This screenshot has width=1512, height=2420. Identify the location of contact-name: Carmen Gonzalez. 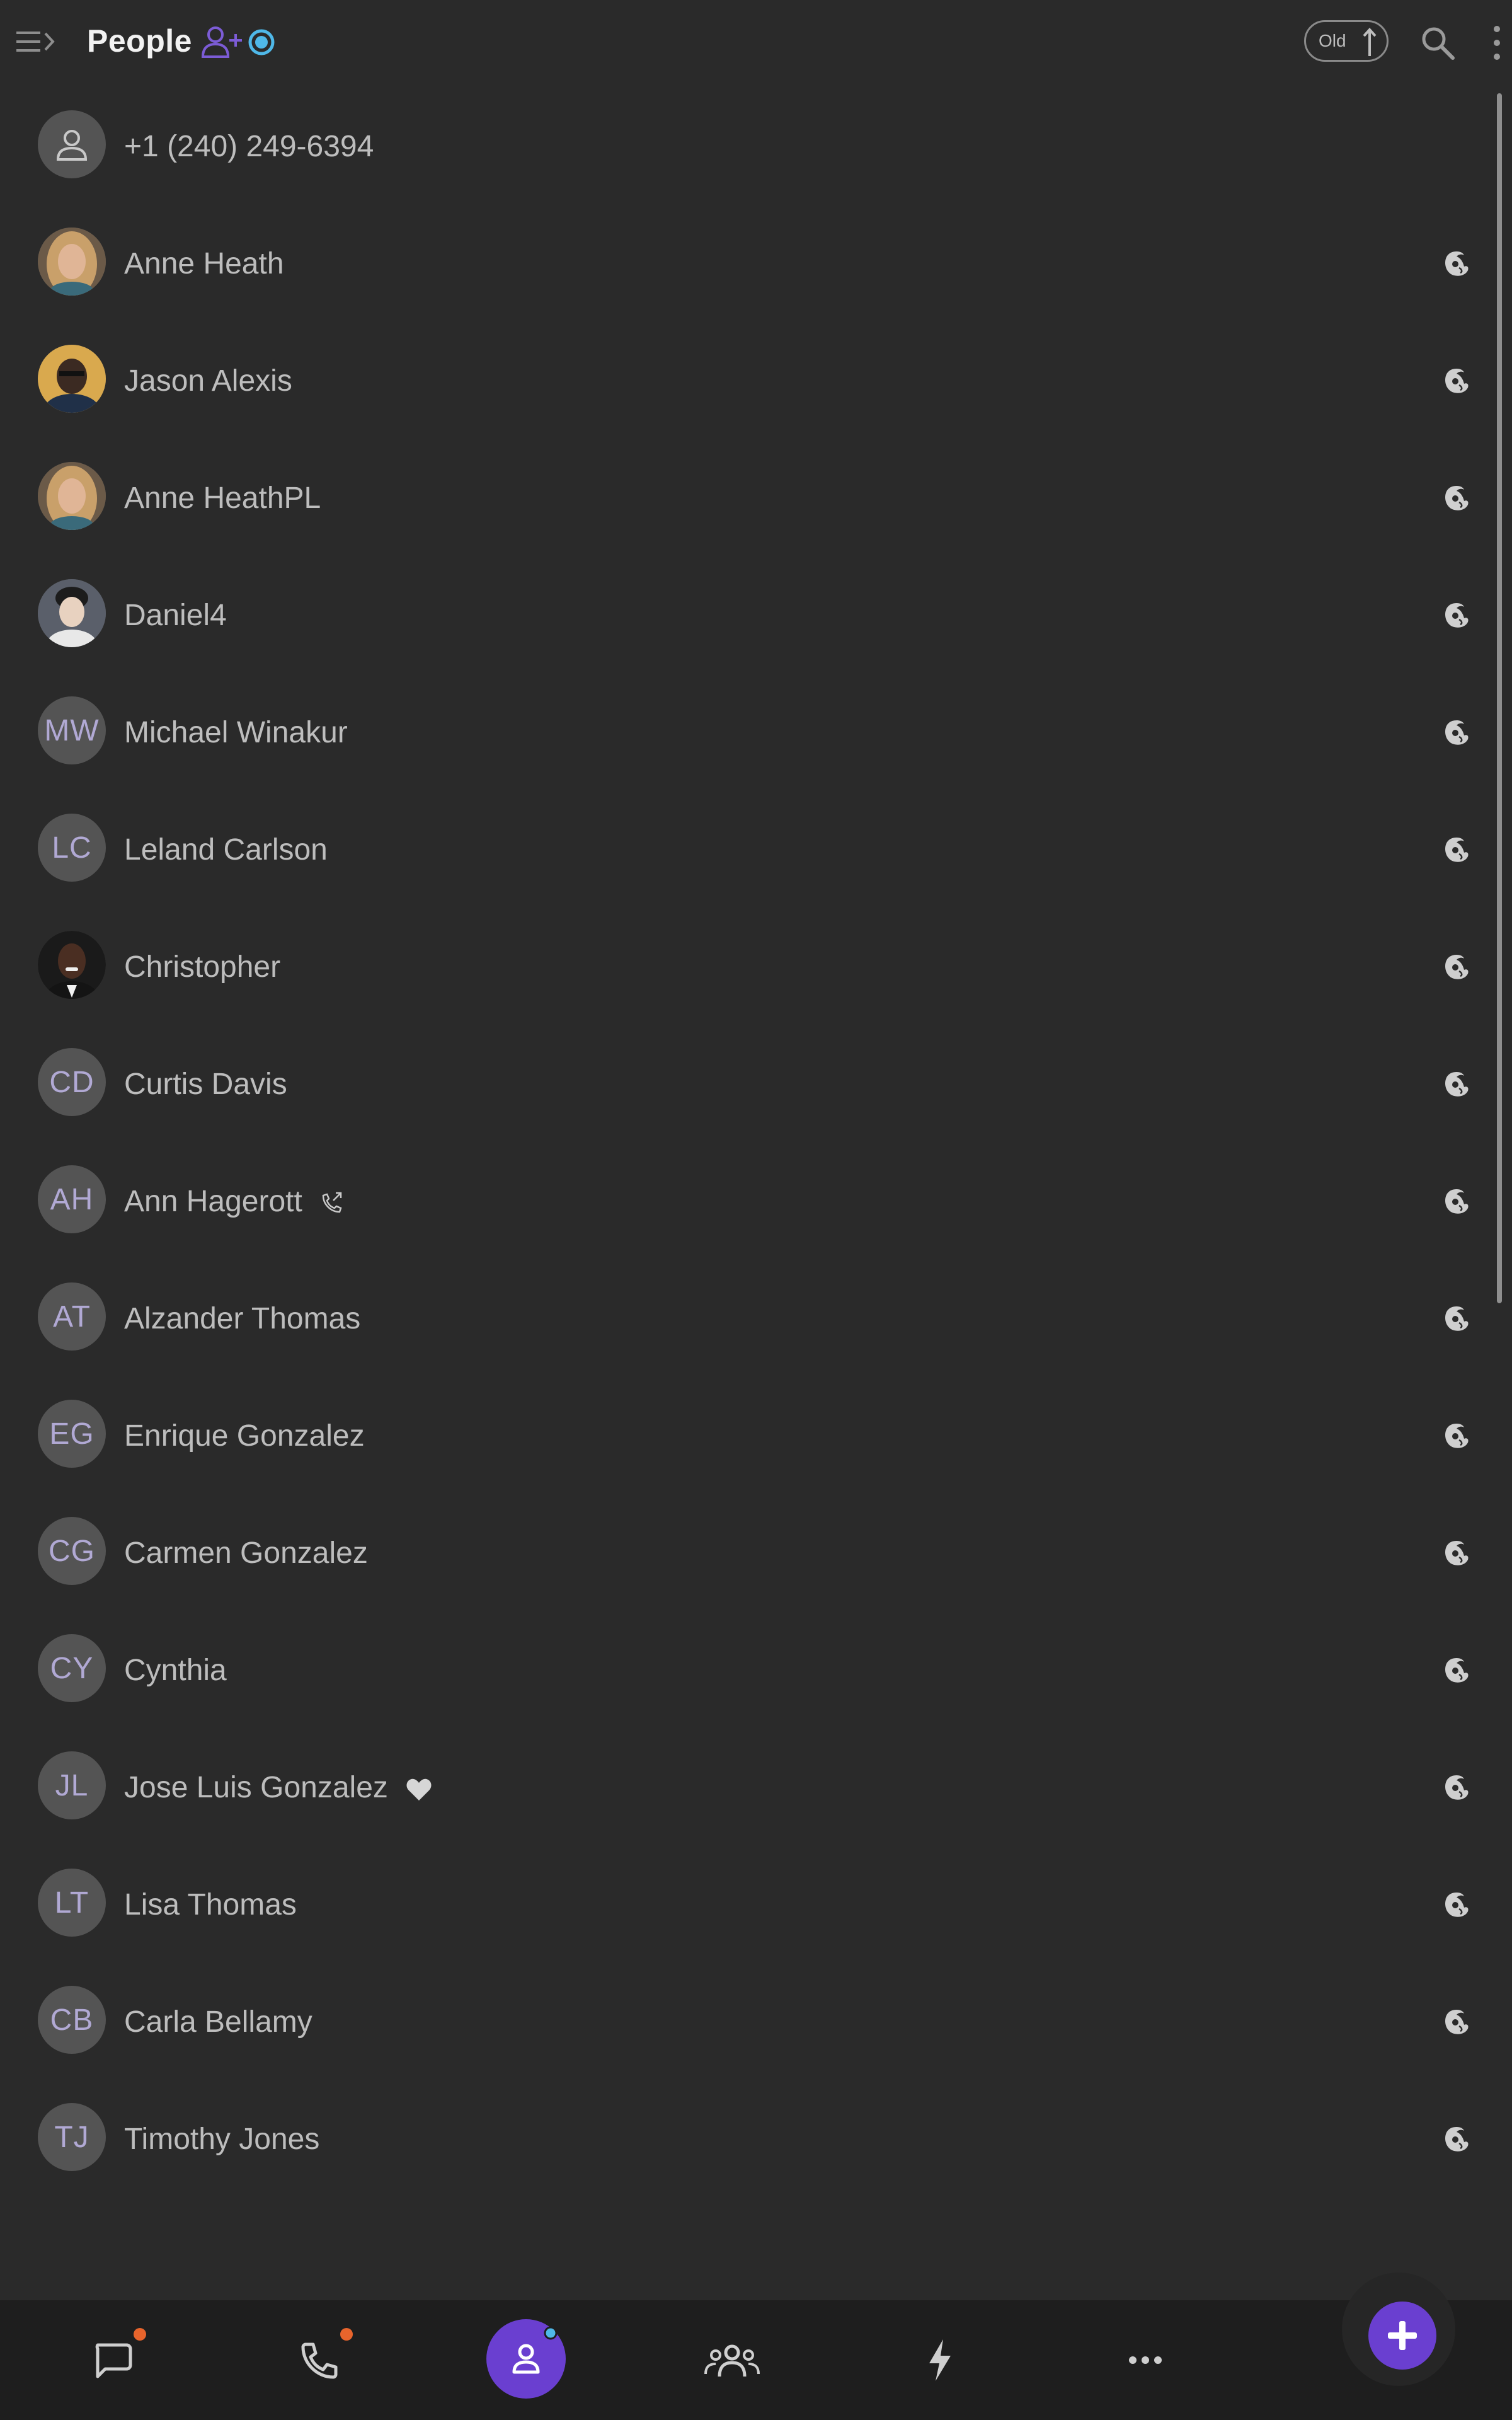
(246, 1553).